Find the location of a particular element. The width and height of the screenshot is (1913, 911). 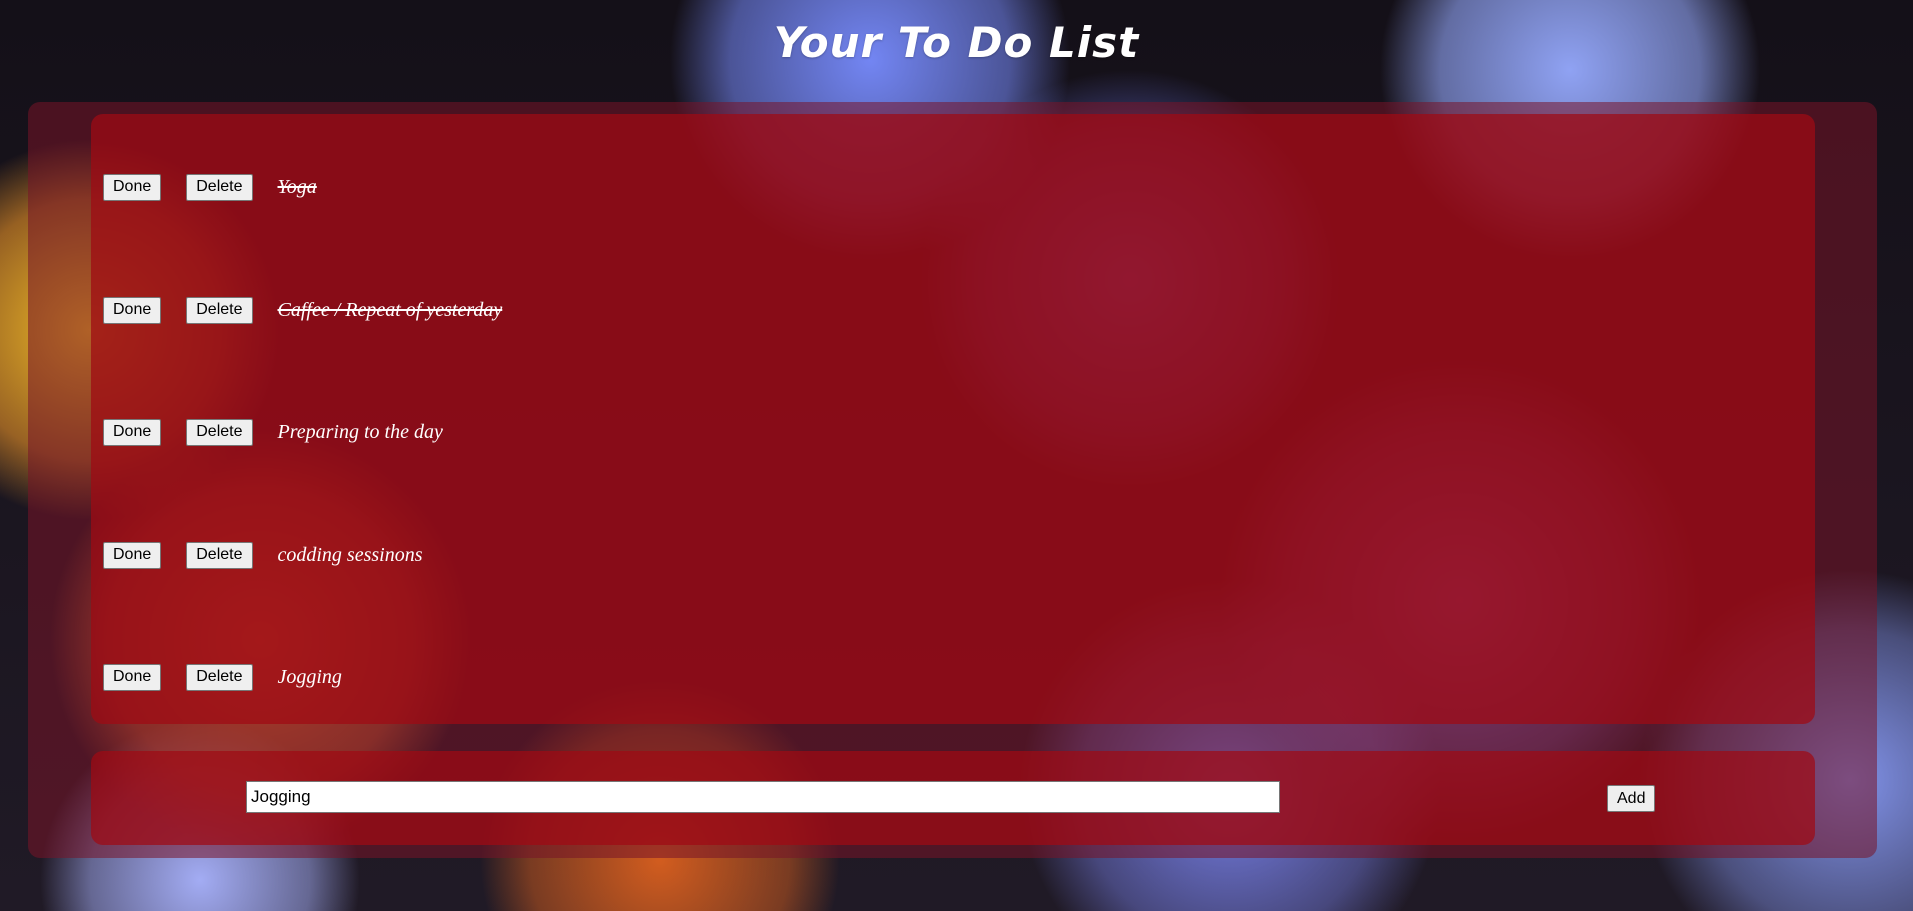

task-row: Done Delete Yoga is located at coordinates (953, 187).